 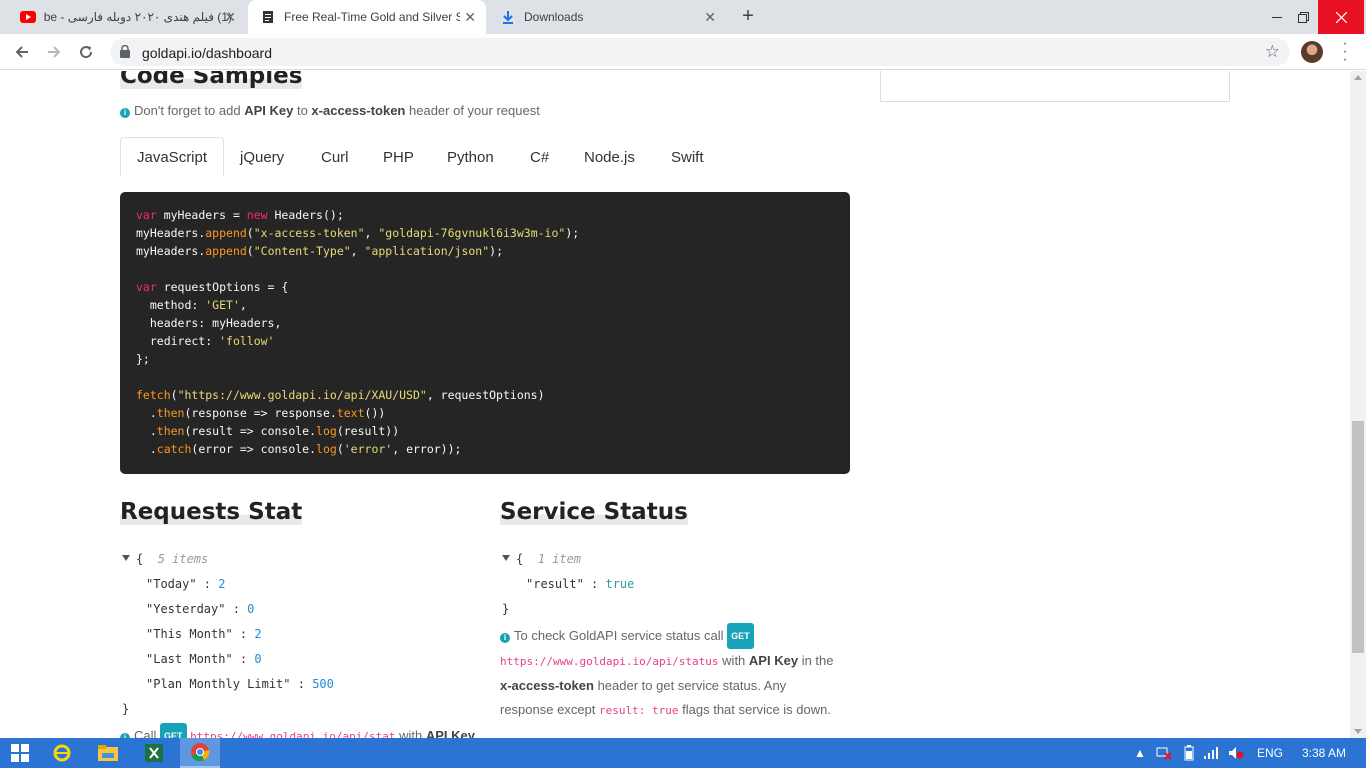 What do you see at coordinates (609, 661) in the screenshot?
I see `status-url: https://www.goldapi.io/api/status` at bounding box center [609, 661].